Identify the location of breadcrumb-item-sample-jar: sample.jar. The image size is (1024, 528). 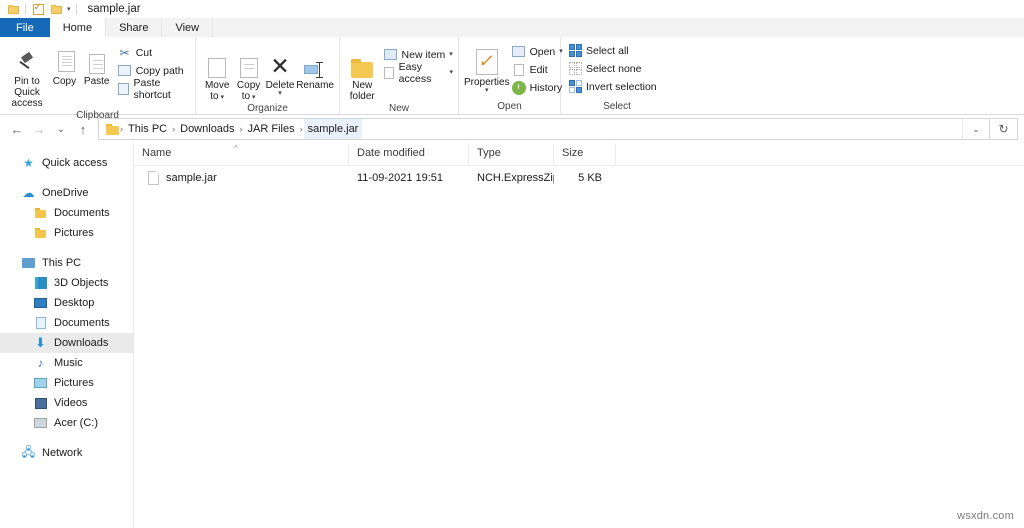
(333, 129).